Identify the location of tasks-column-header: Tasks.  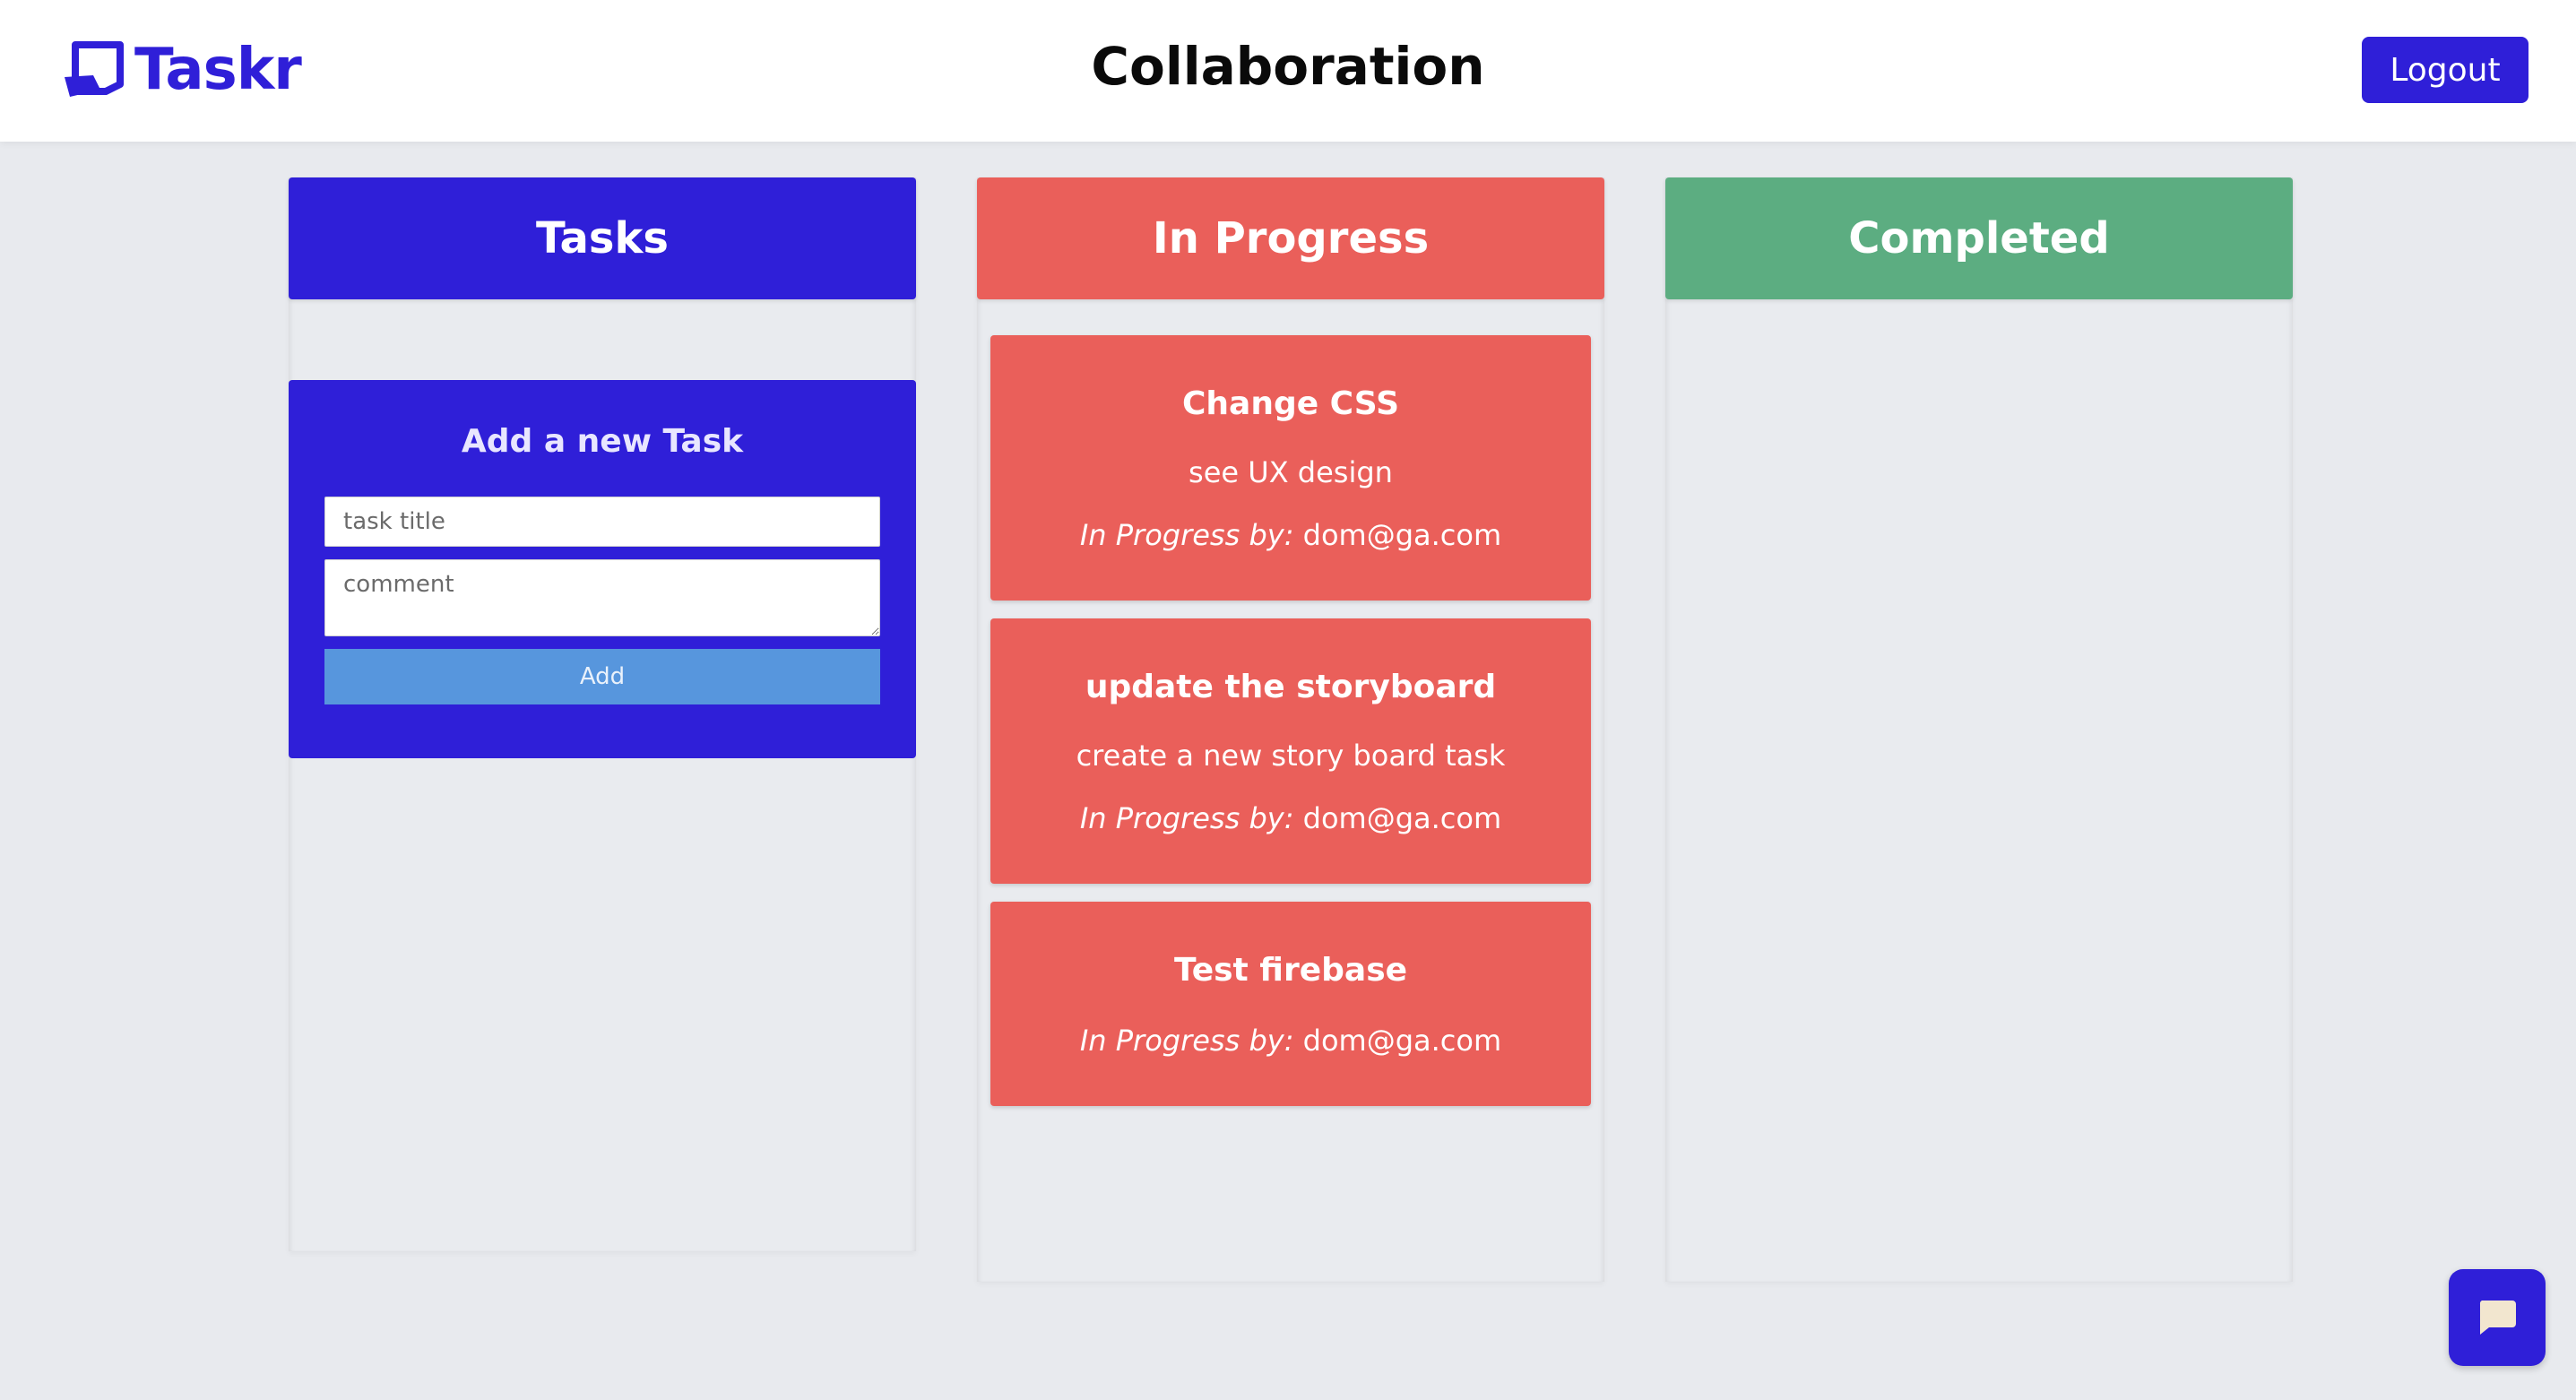
(602, 238).